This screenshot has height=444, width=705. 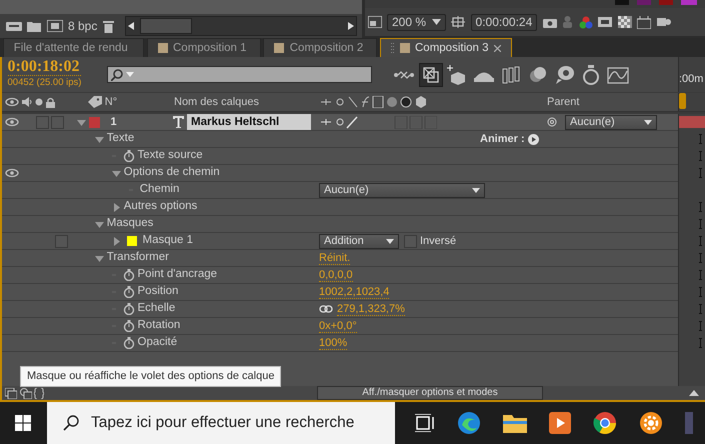 I want to click on work-area-handle-icon, so click(x=682, y=101).